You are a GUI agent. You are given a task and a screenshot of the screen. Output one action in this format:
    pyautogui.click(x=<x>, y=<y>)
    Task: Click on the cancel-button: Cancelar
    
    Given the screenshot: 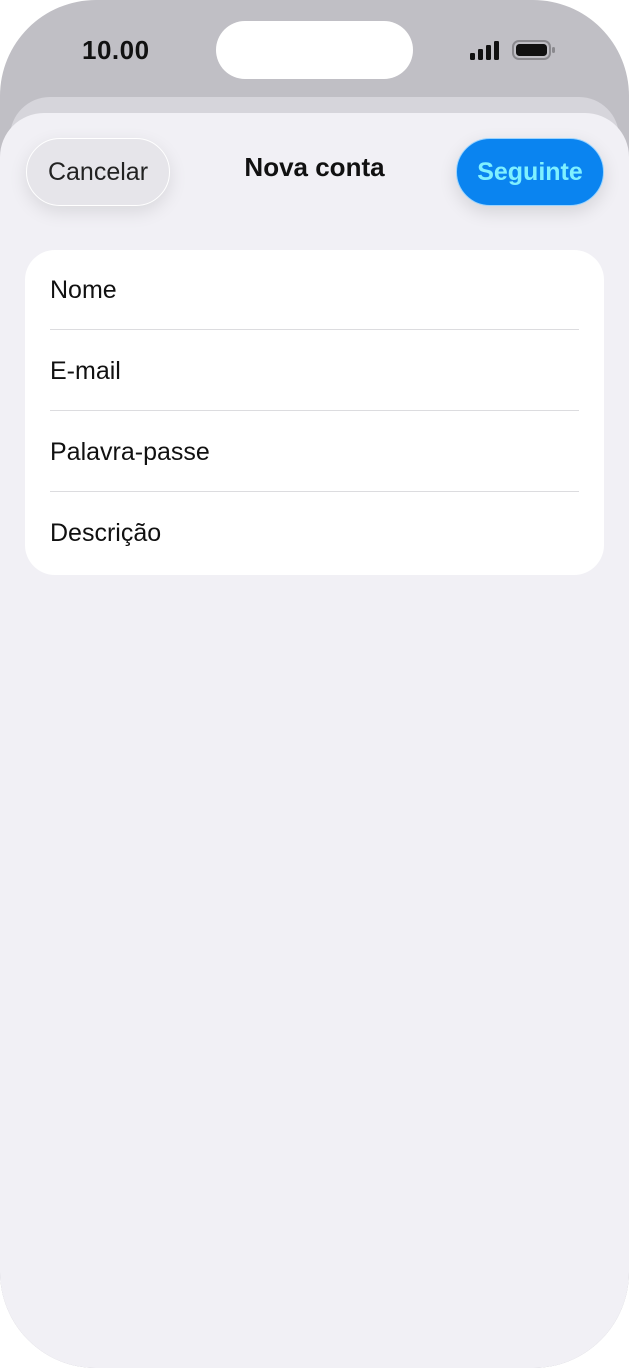 What is the action you would take?
    pyautogui.click(x=98, y=172)
    